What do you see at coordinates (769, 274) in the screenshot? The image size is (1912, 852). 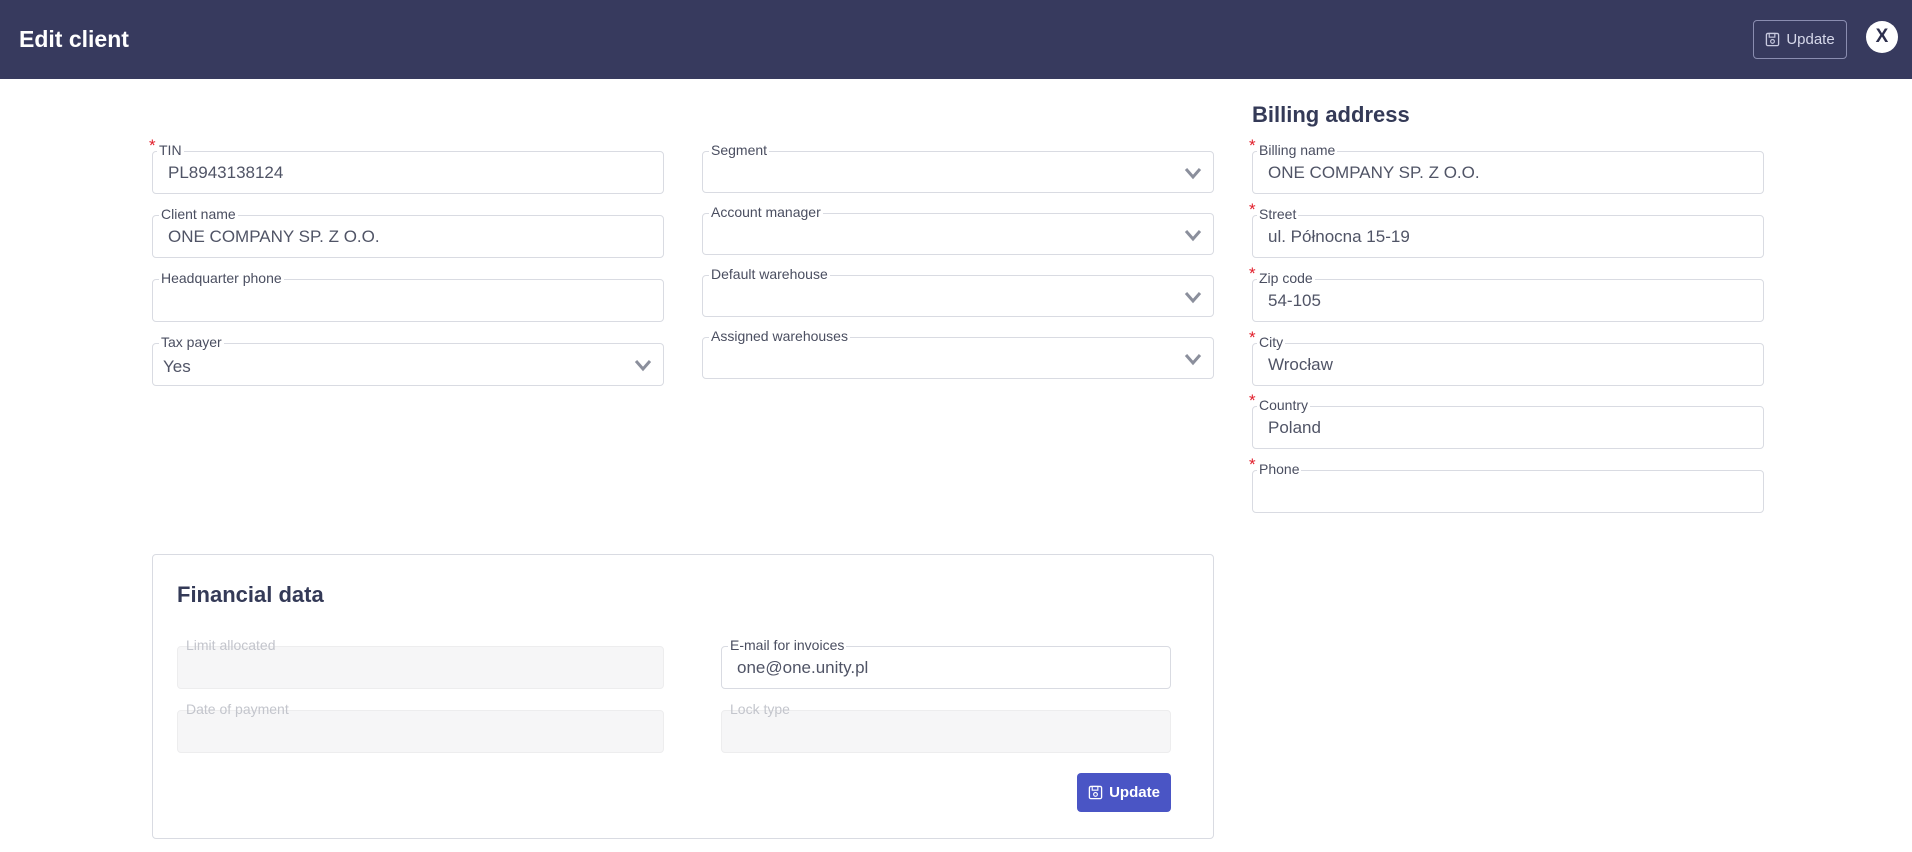 I see `default-warehouse-label: Default warehouse` at bounding box center [769, 274].